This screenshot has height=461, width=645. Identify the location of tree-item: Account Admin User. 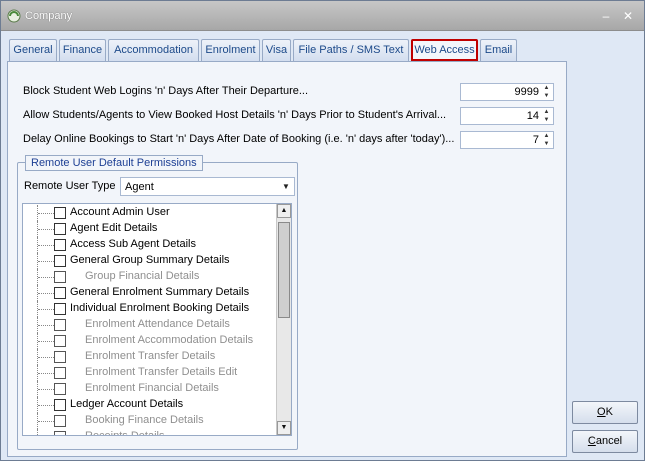
(149, 213).